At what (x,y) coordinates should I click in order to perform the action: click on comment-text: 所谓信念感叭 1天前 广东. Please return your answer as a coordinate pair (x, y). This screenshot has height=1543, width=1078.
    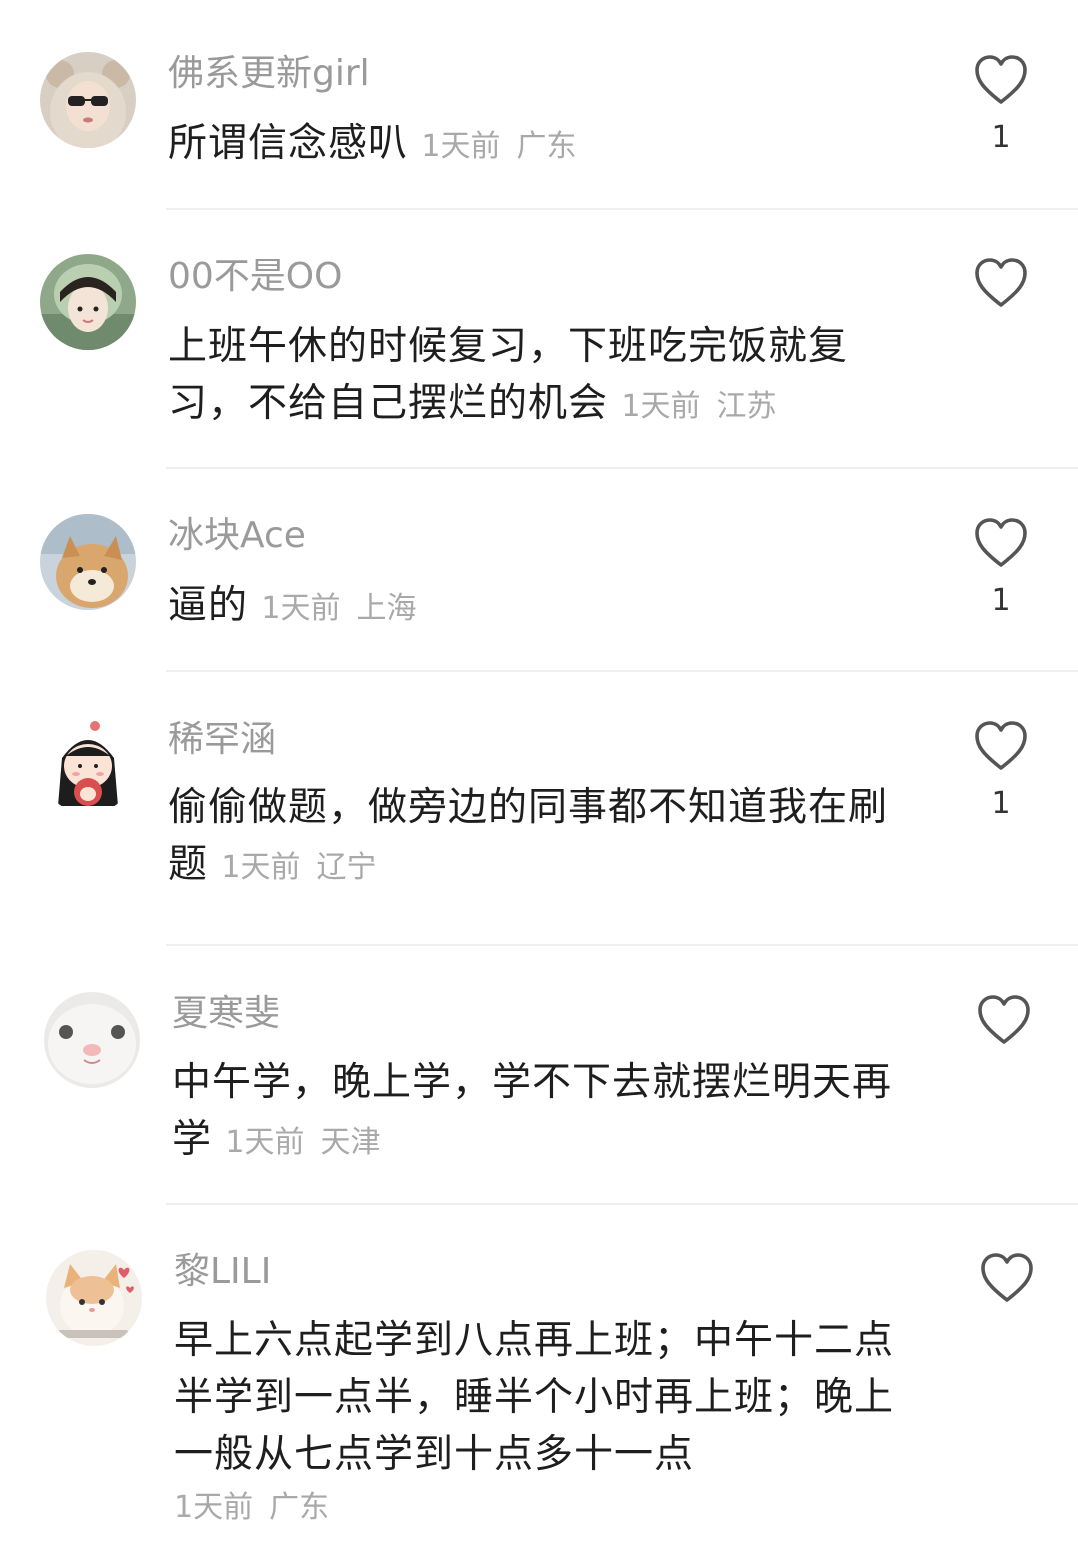
    Looking at the image, I should click on (533, 145).